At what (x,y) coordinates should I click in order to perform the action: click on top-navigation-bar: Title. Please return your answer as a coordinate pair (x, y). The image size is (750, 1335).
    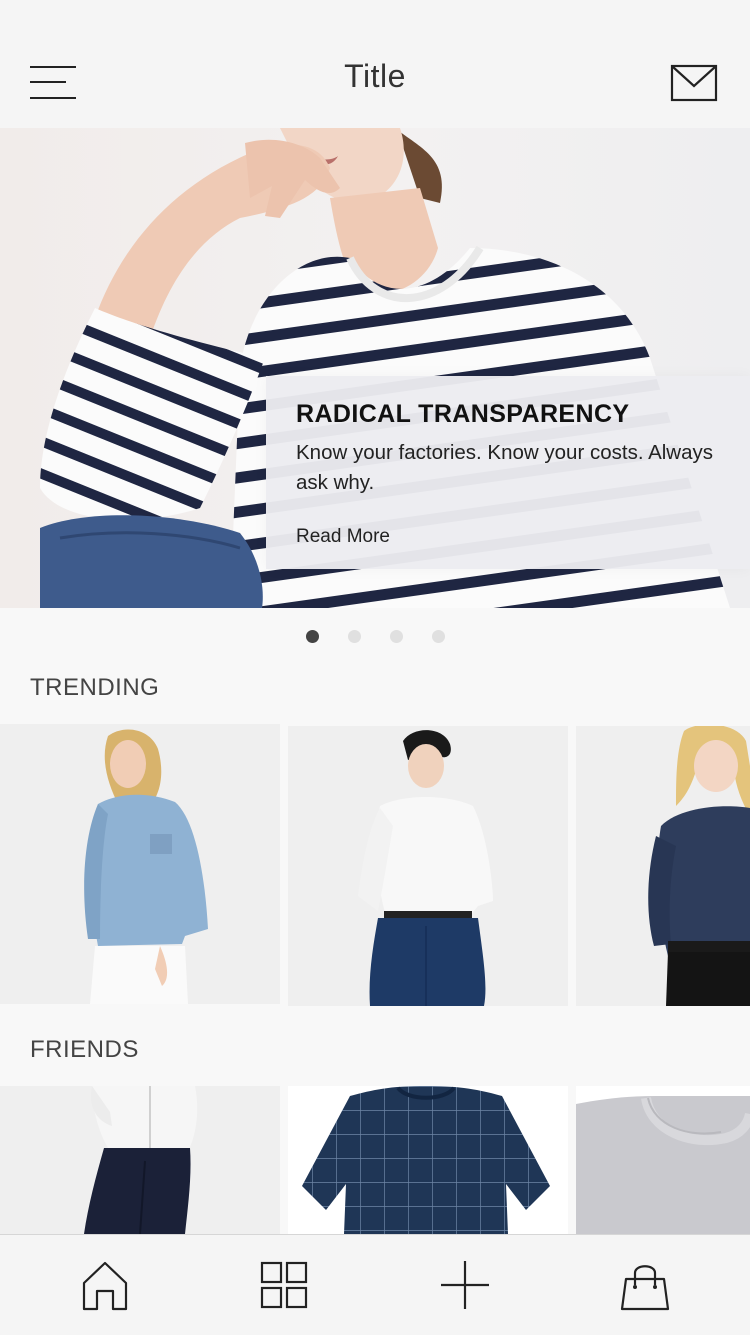
    Looking at the image, I should click on (375, 64).